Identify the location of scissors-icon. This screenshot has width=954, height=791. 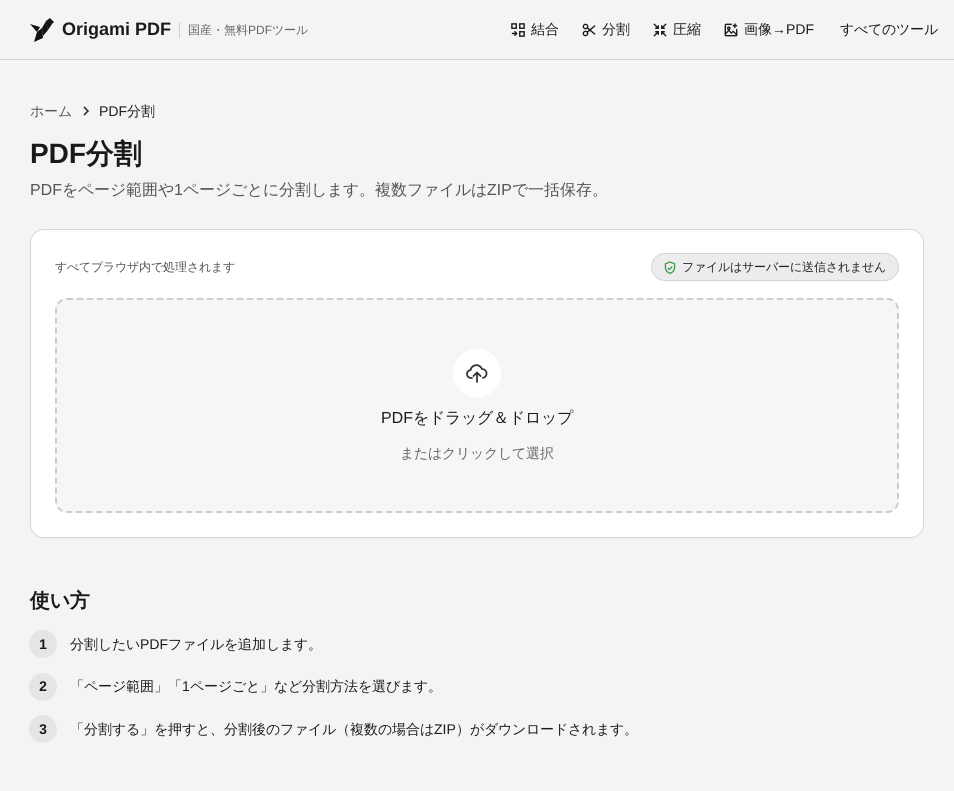
(589, 29).